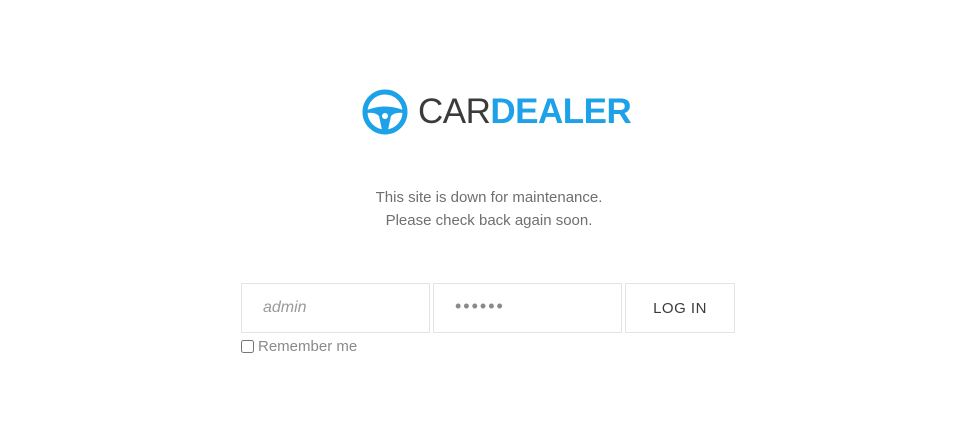  Describe the element at coordinates (335, 308) in the screenshot. I see `username-input` at that location.